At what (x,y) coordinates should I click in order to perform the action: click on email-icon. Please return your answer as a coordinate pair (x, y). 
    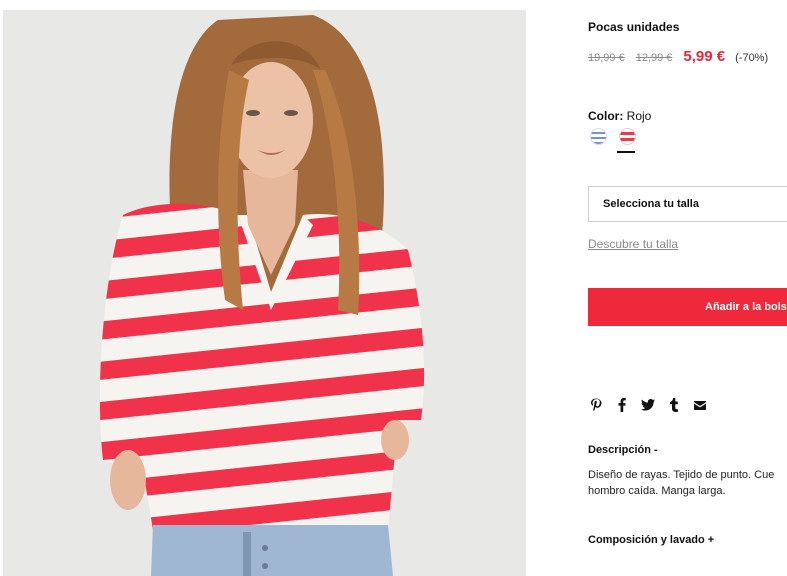
    Looking at the image, I should click on (700, 405).